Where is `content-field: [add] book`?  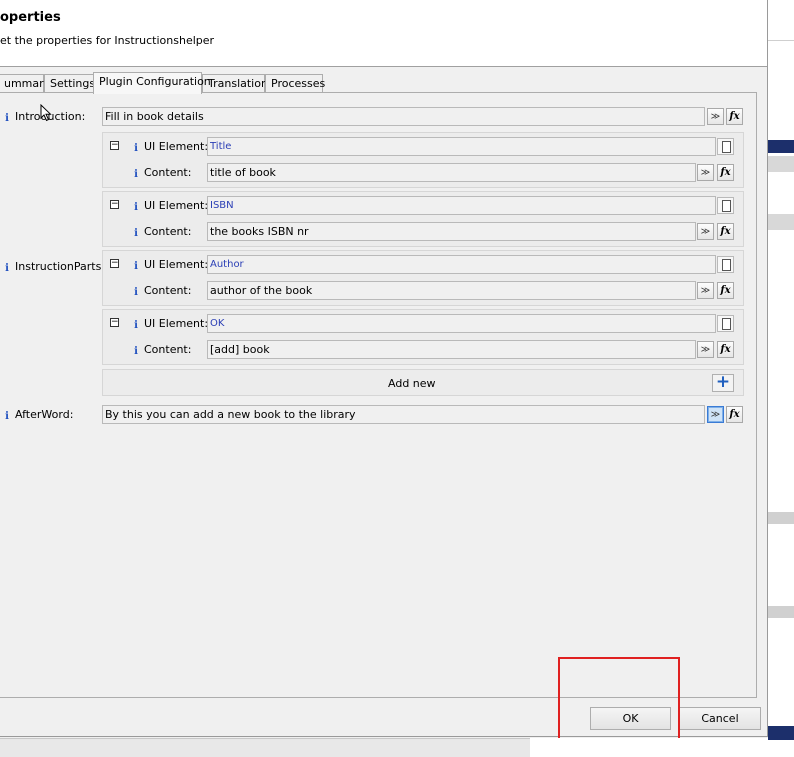 content-field: [add] book is located at coordinates (451, 349).